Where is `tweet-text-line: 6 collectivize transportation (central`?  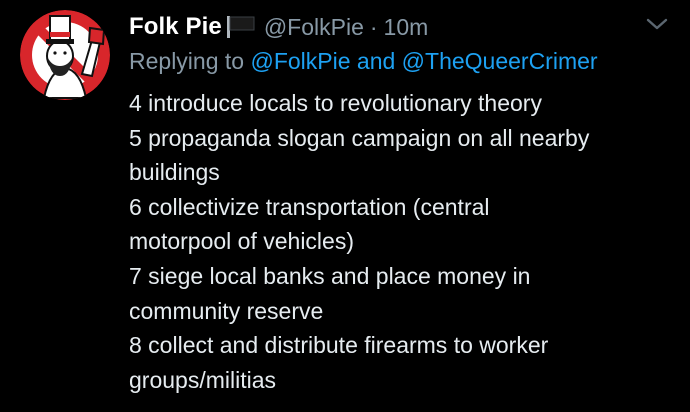 tweet-text-line: 6 collectivize transportation (central is located at coordinates (309, 206).